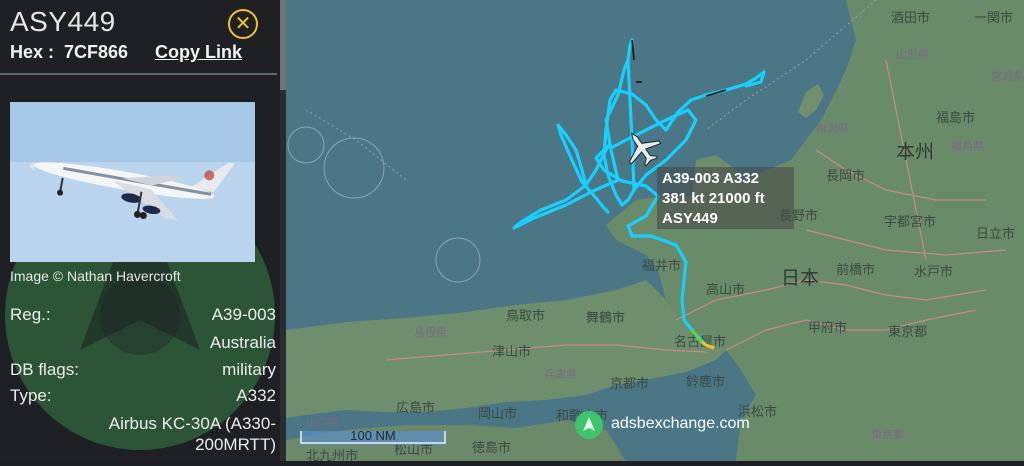 This screenshot has width=1024, height=466. What do you see at coordinates (705, 381) in the screenshot?
I see `city-label: 鈴鹿市` at bounding box center [705, 381].